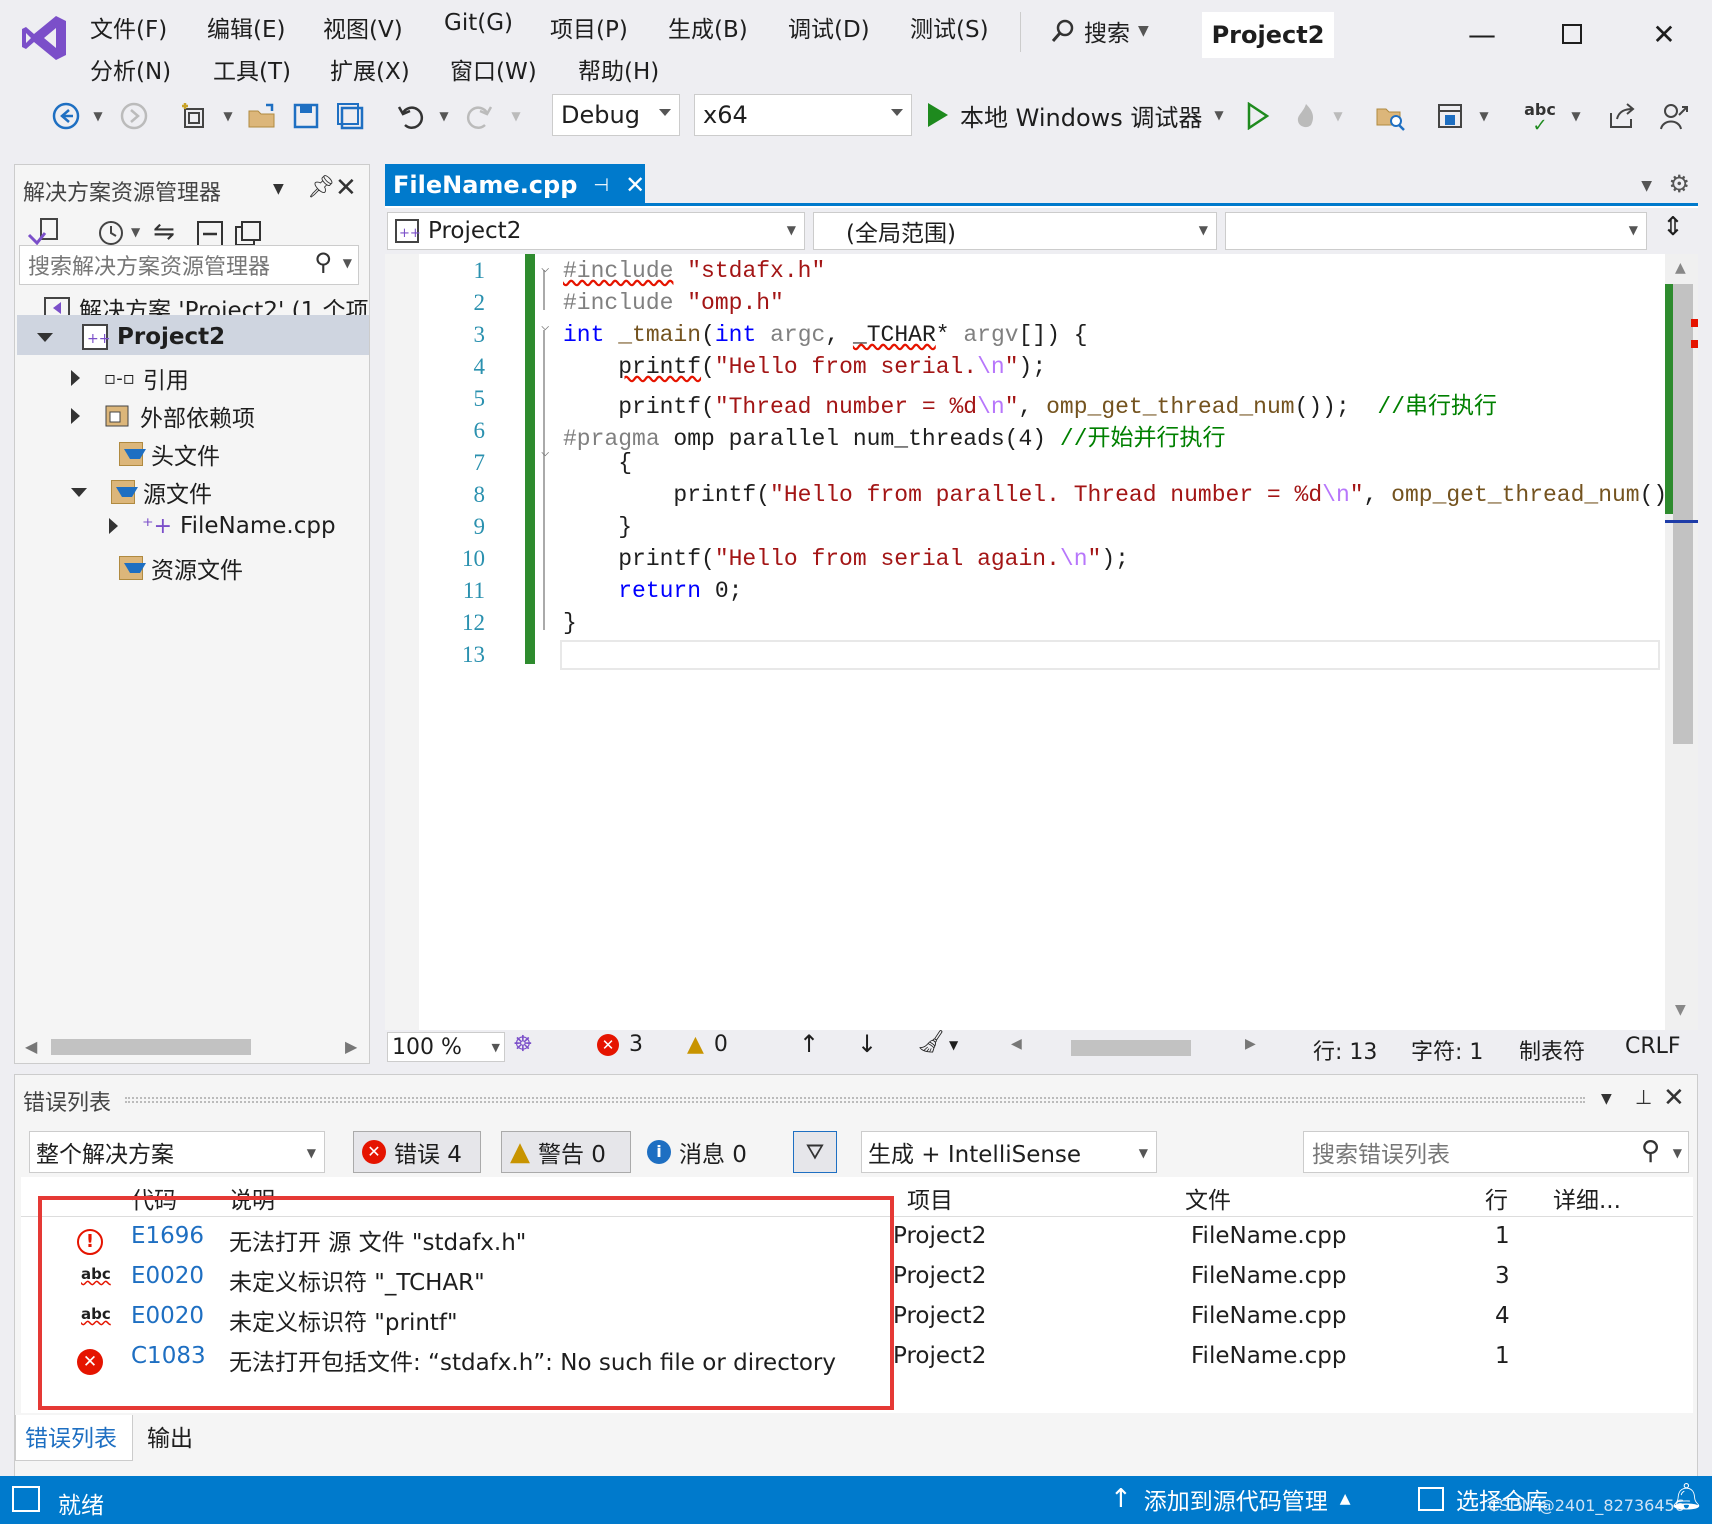 The image size is (1712, 1524). Describe the element at coordinates (1338, 116) in the screenshot. I see `hot-reload-dropdown-icon: ▼` at that location.